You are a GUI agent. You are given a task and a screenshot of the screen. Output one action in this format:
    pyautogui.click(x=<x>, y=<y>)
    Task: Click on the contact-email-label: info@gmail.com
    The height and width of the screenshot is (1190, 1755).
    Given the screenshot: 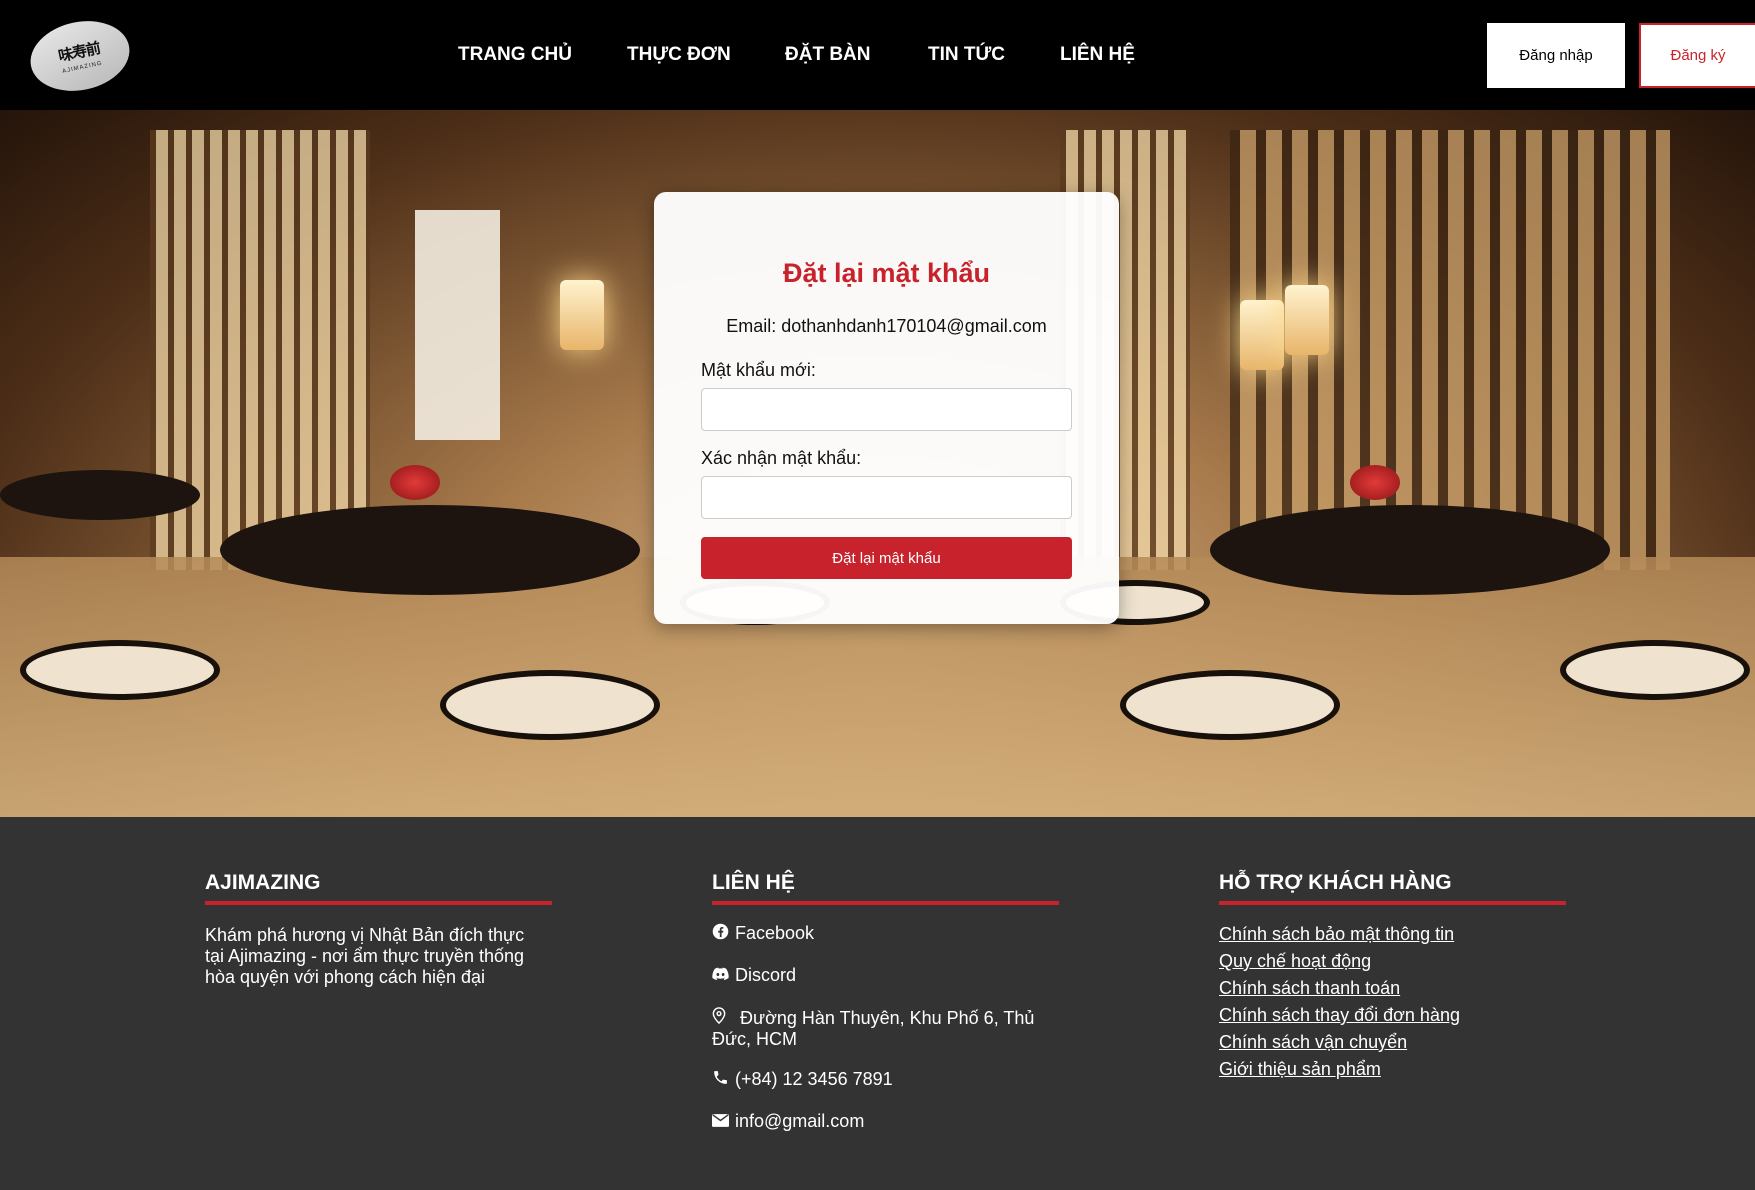 What is the action you would take?
    pyautogui.click(x=800, y=1121)
    